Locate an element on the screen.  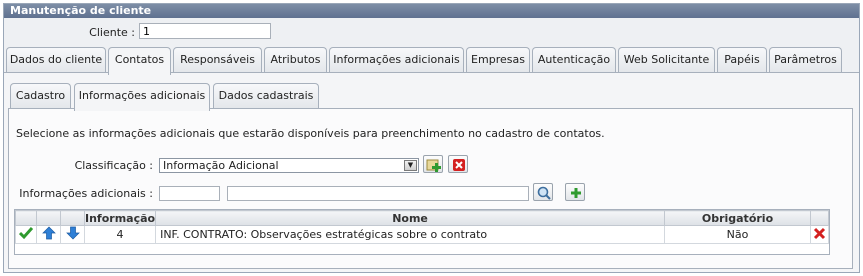
arrow-up-icon is located at coordinates (48, 233).